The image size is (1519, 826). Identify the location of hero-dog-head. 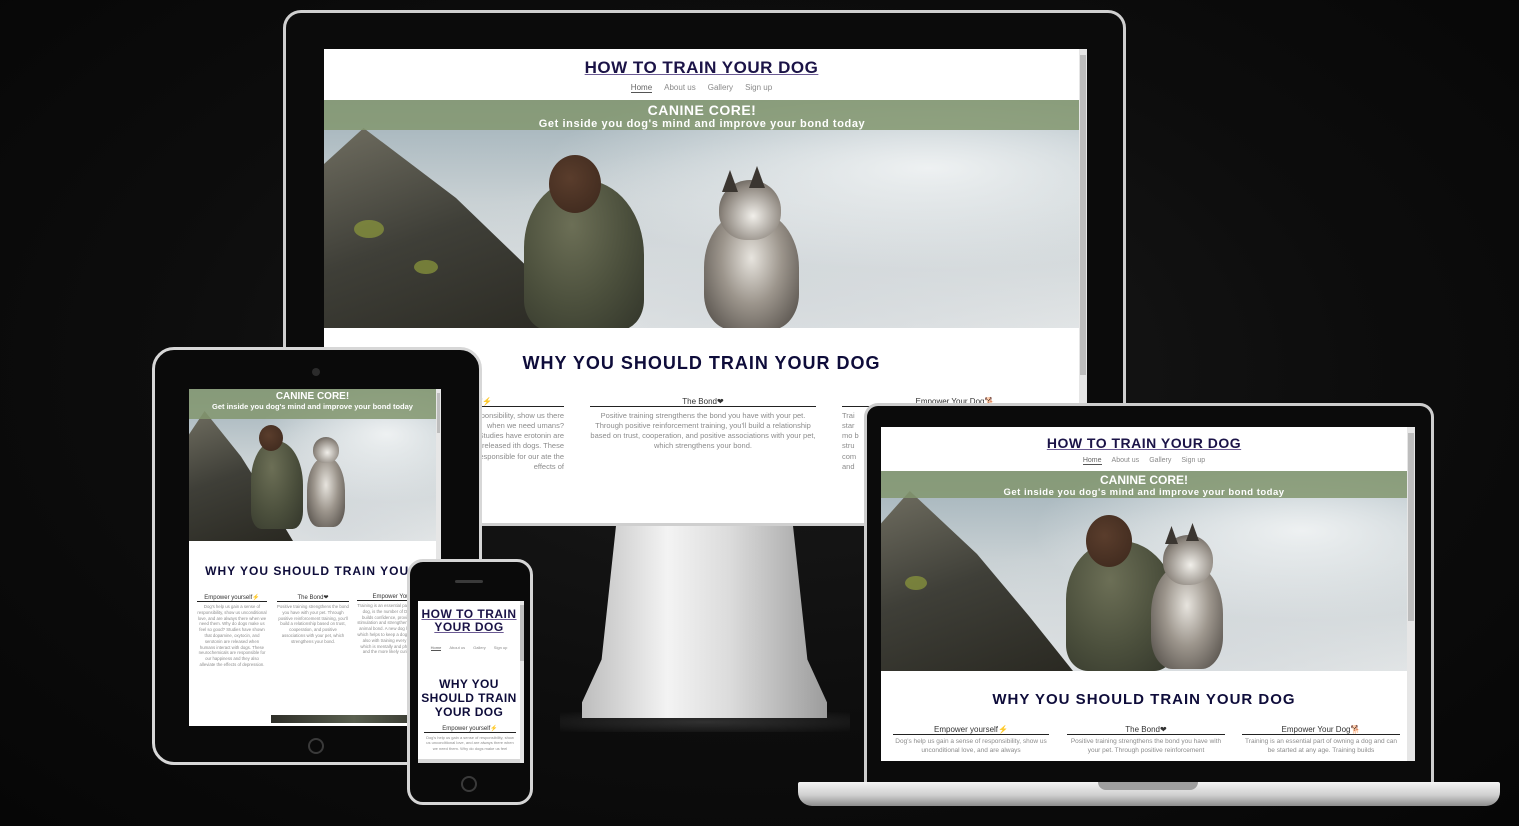
(326, 450).